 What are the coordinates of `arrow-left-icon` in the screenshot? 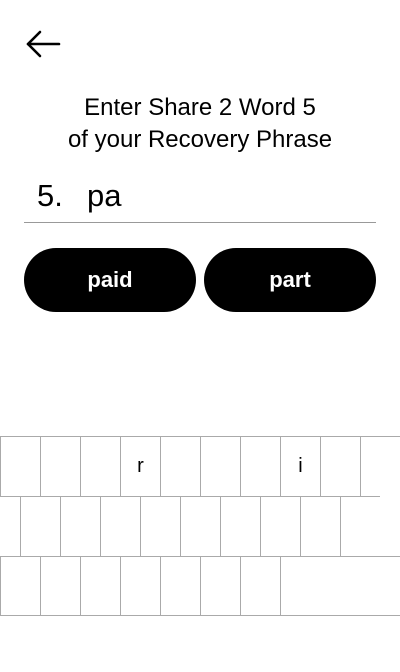 It's located at (43, 44).